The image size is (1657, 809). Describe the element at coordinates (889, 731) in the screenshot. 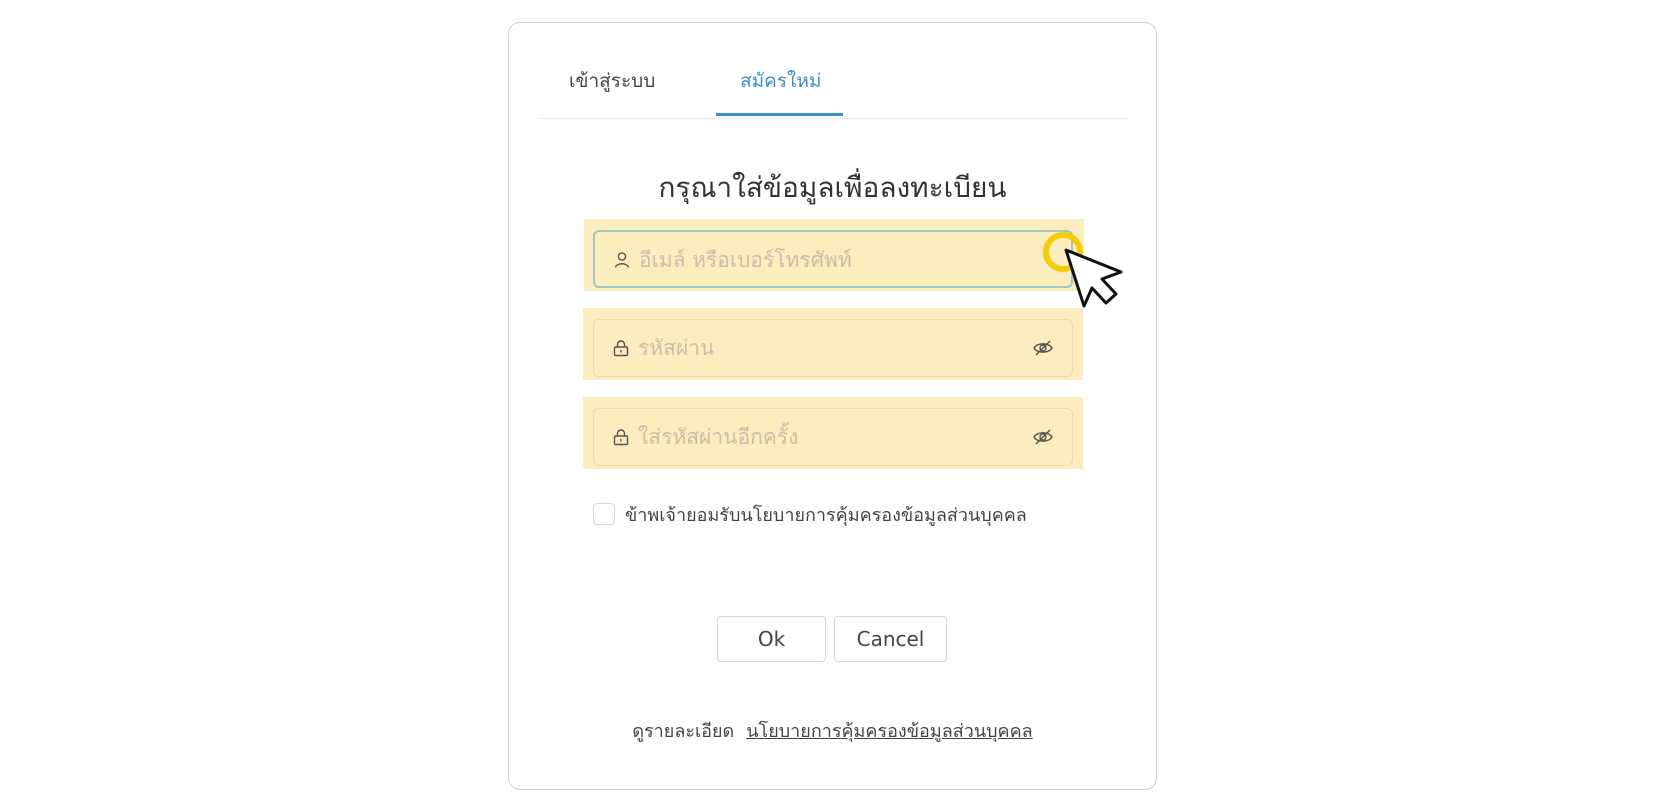

I see `privacy-policy-link: นโยบายการคุ้มครองข้อมูลส่วนบุคคล` at that location.